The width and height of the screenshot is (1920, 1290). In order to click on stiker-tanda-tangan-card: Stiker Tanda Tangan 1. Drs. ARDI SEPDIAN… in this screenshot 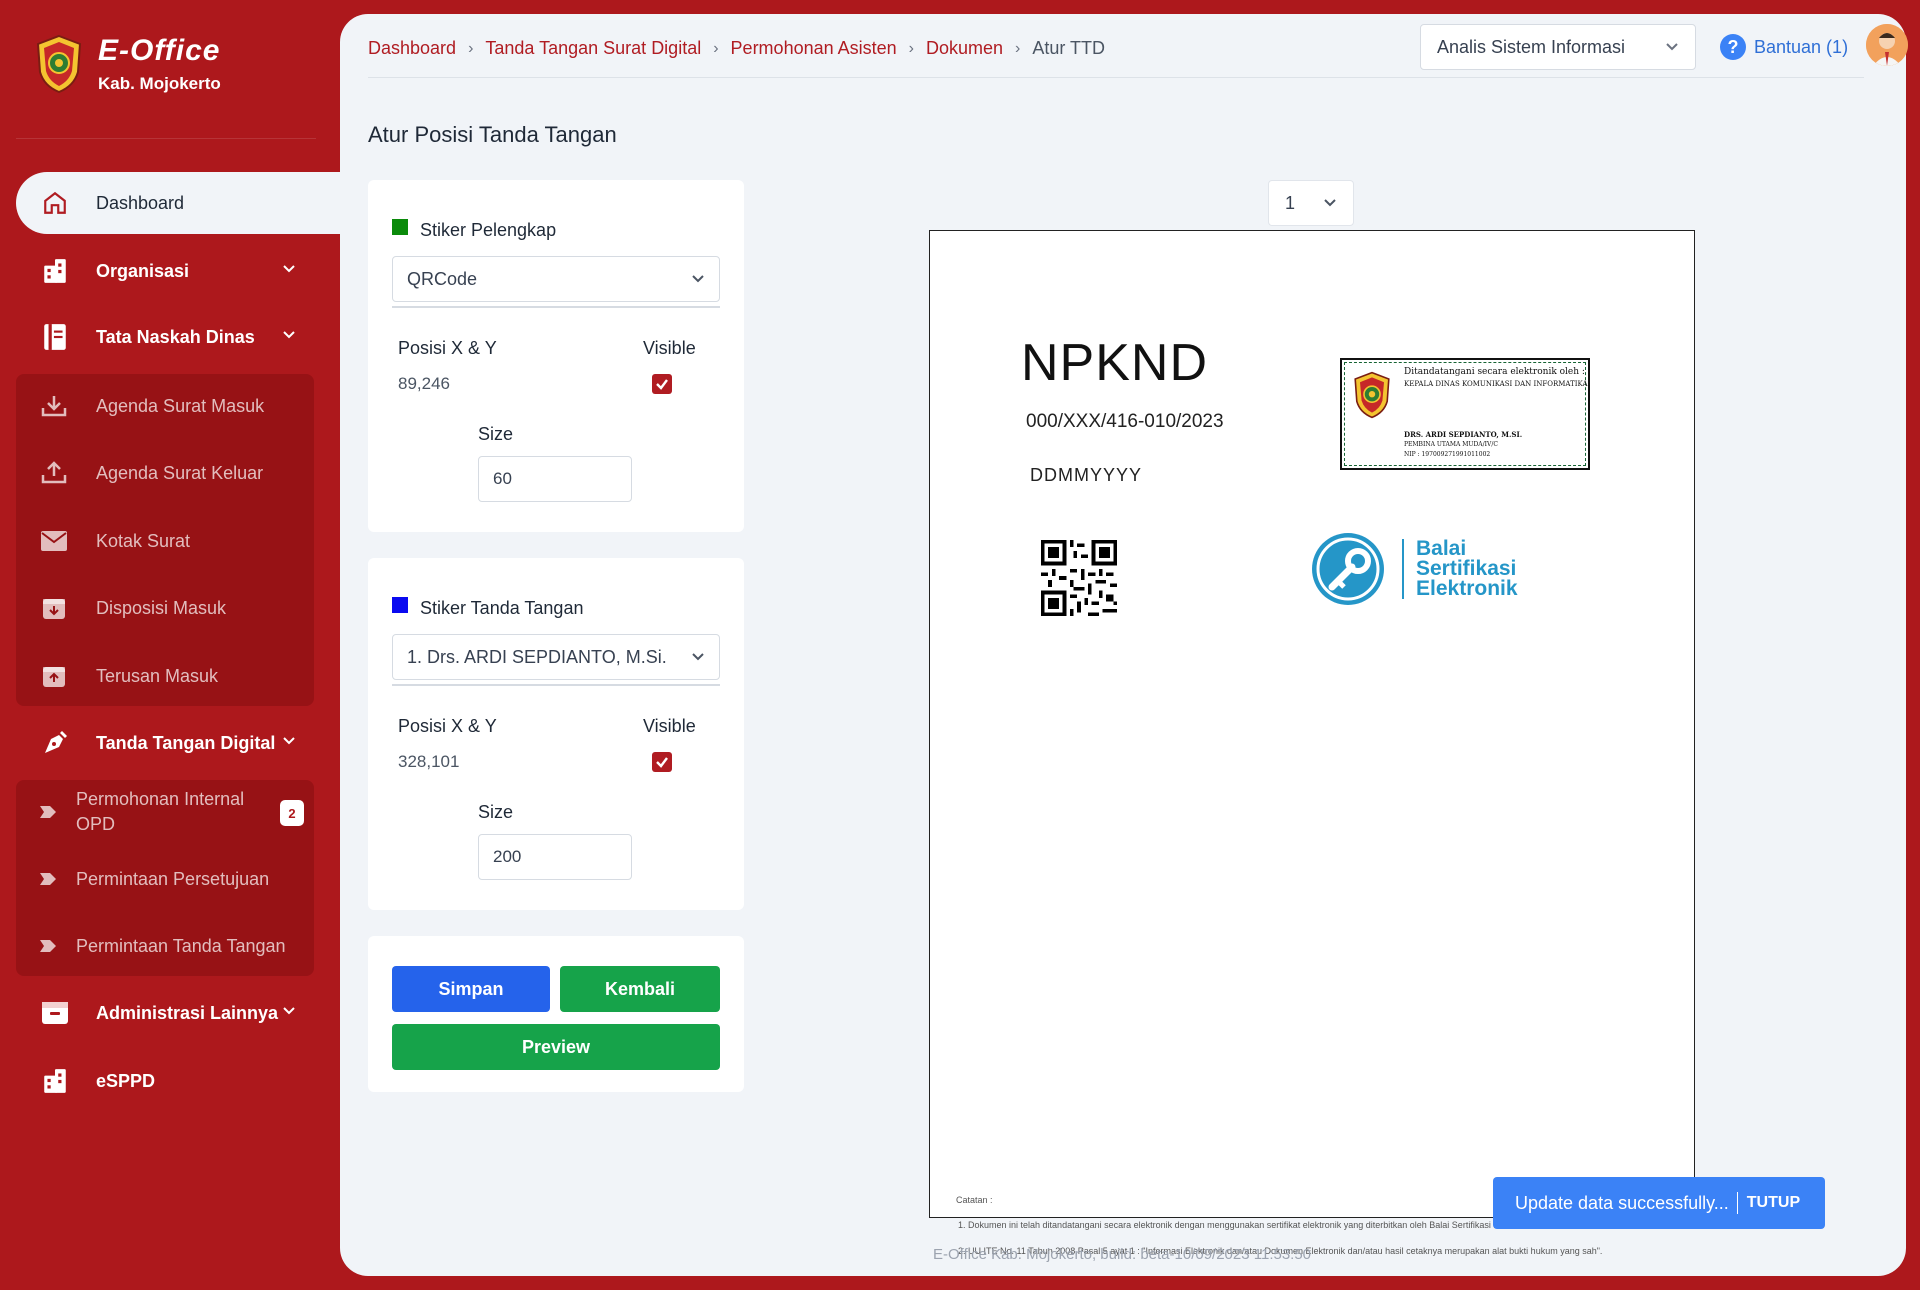, I will do `click(556, 734)`.